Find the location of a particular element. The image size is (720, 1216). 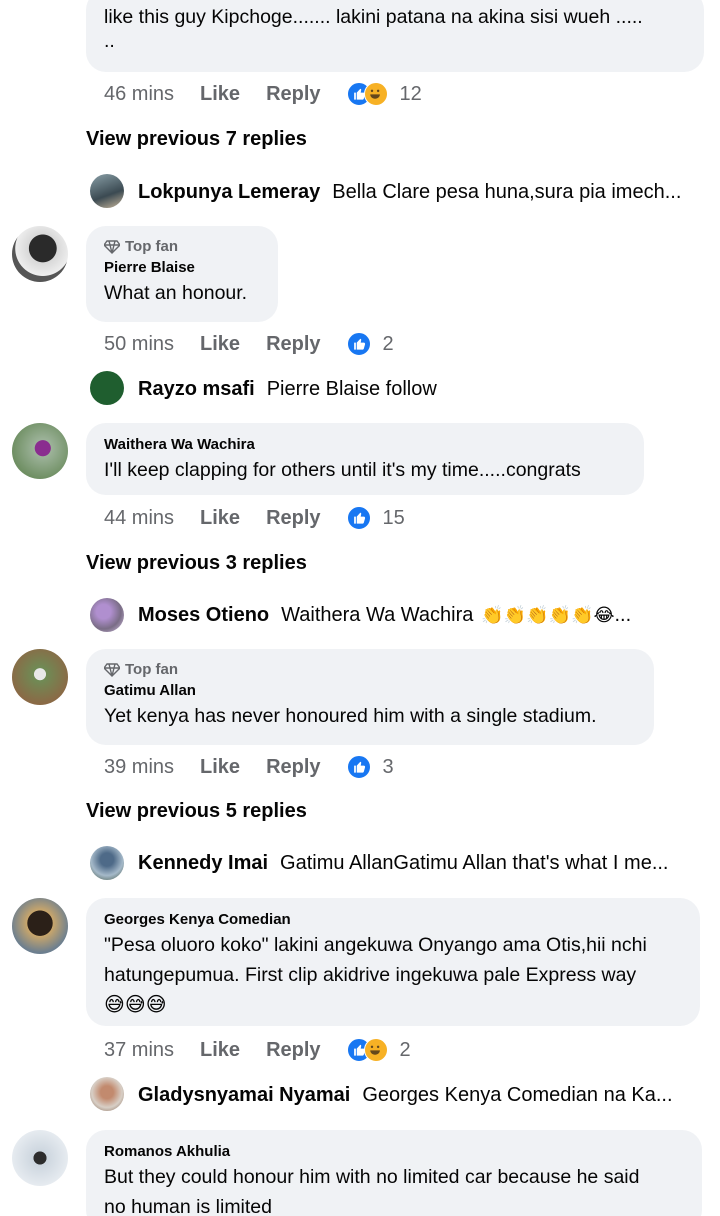

reply-preview: Rayzo msafi Pierre Blaise follow is located at coordinates (287, 389).